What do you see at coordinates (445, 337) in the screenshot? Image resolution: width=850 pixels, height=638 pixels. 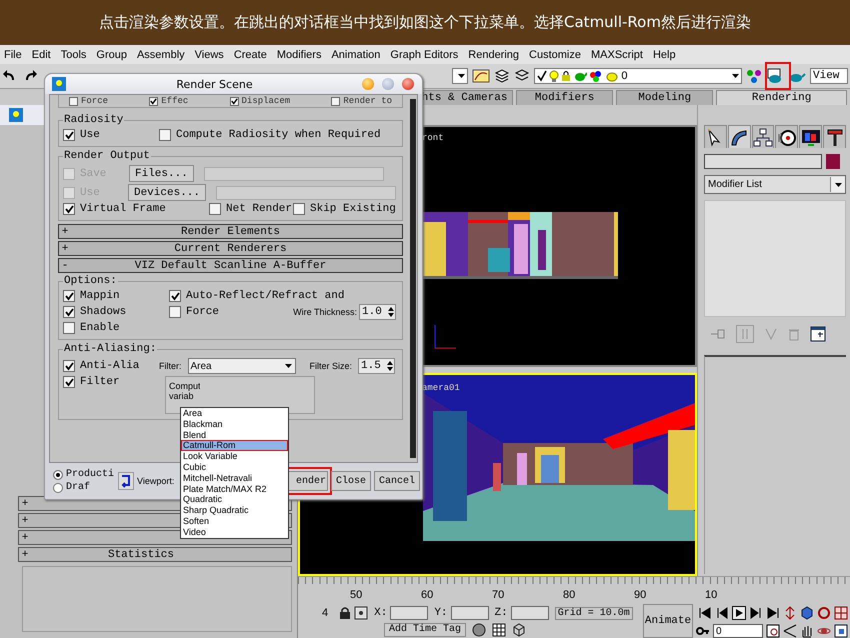 I see `axis-tripod-icon` at bounding box center [445, 337].